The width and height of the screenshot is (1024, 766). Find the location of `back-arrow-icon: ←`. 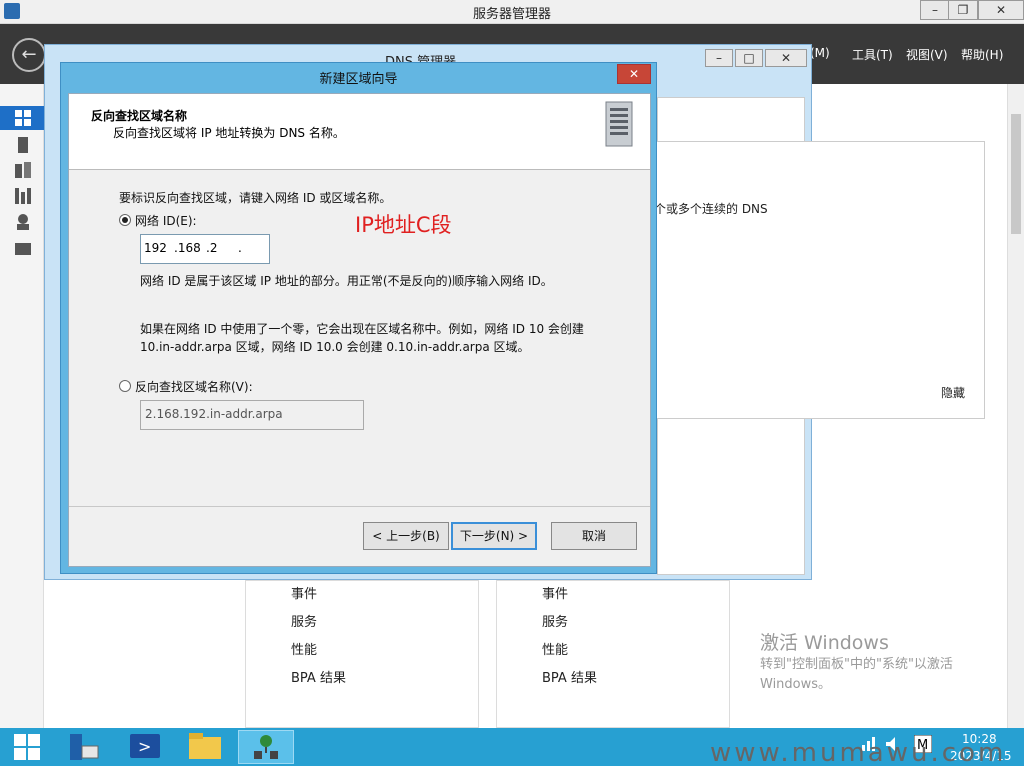

back-arrow-icon: ← is located at coordinates (29, 55).